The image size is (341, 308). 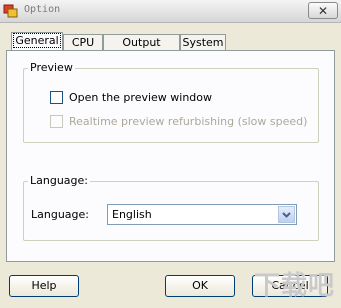 I want to click on tab-system-label: System, so click(x=203, y=42).